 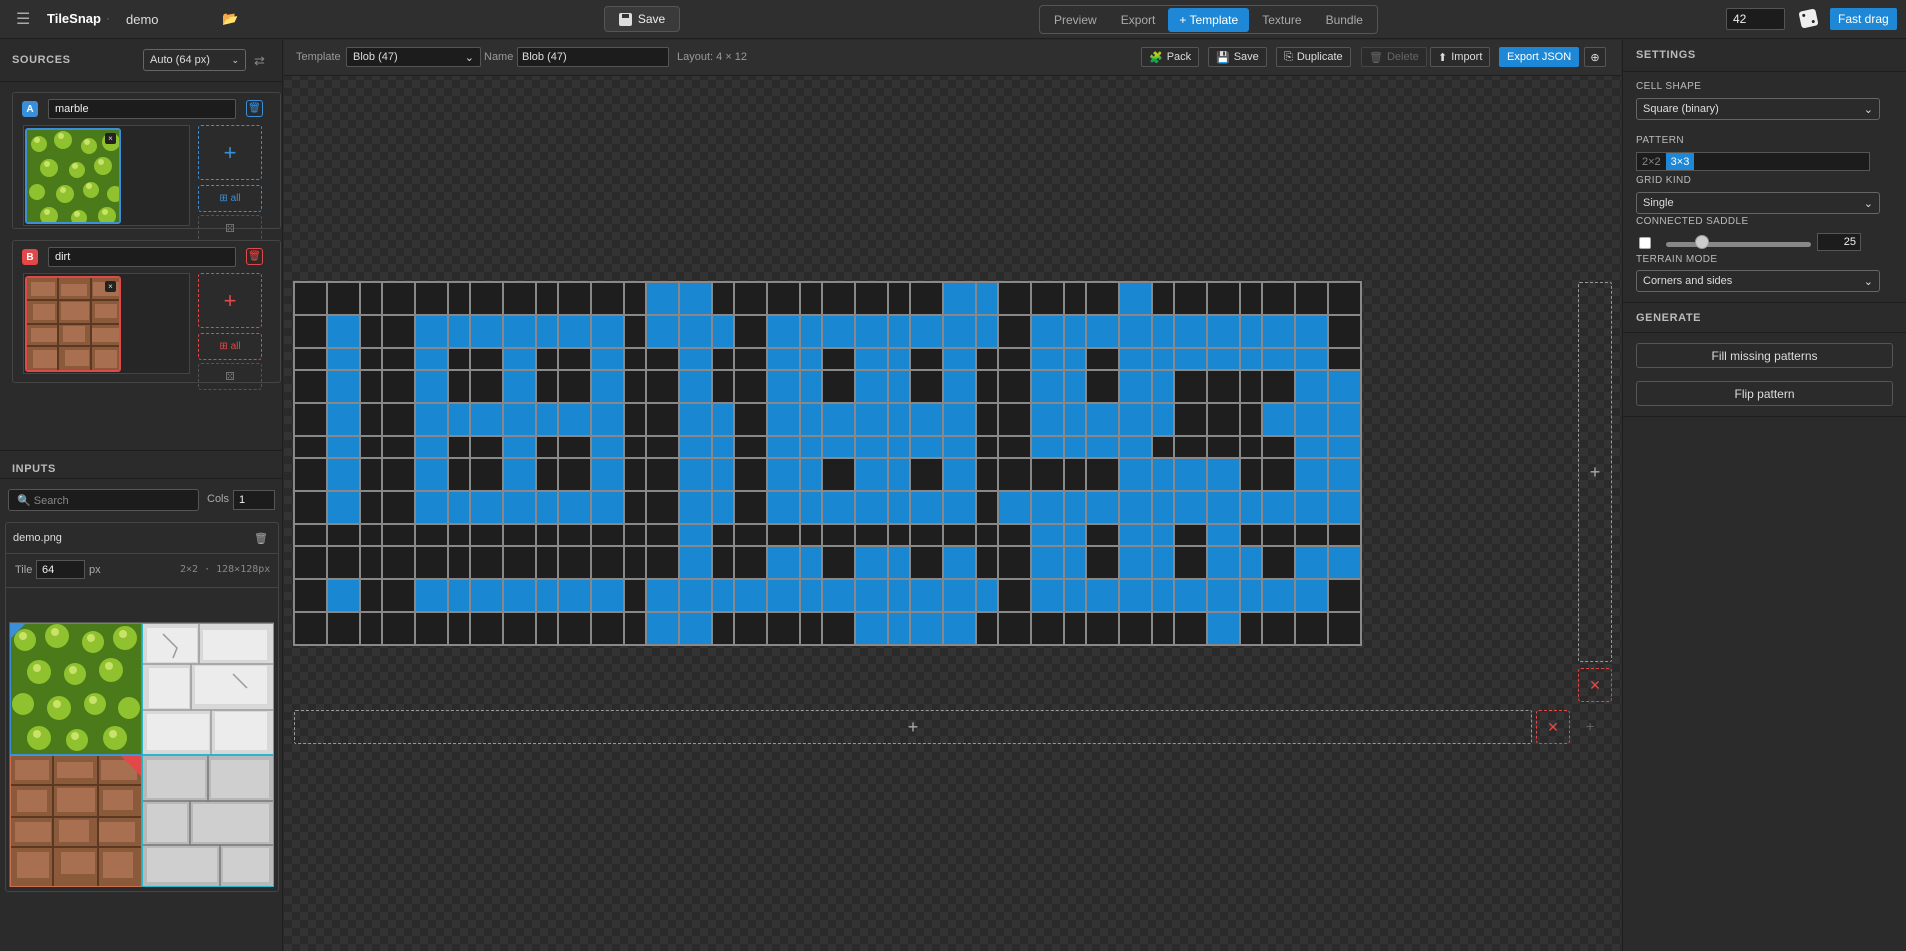 What do you see at coordinates (1170, 57) in the screenshot?
I see `pack-button: 🧩 Pack` at bounding box center [1170, 57].